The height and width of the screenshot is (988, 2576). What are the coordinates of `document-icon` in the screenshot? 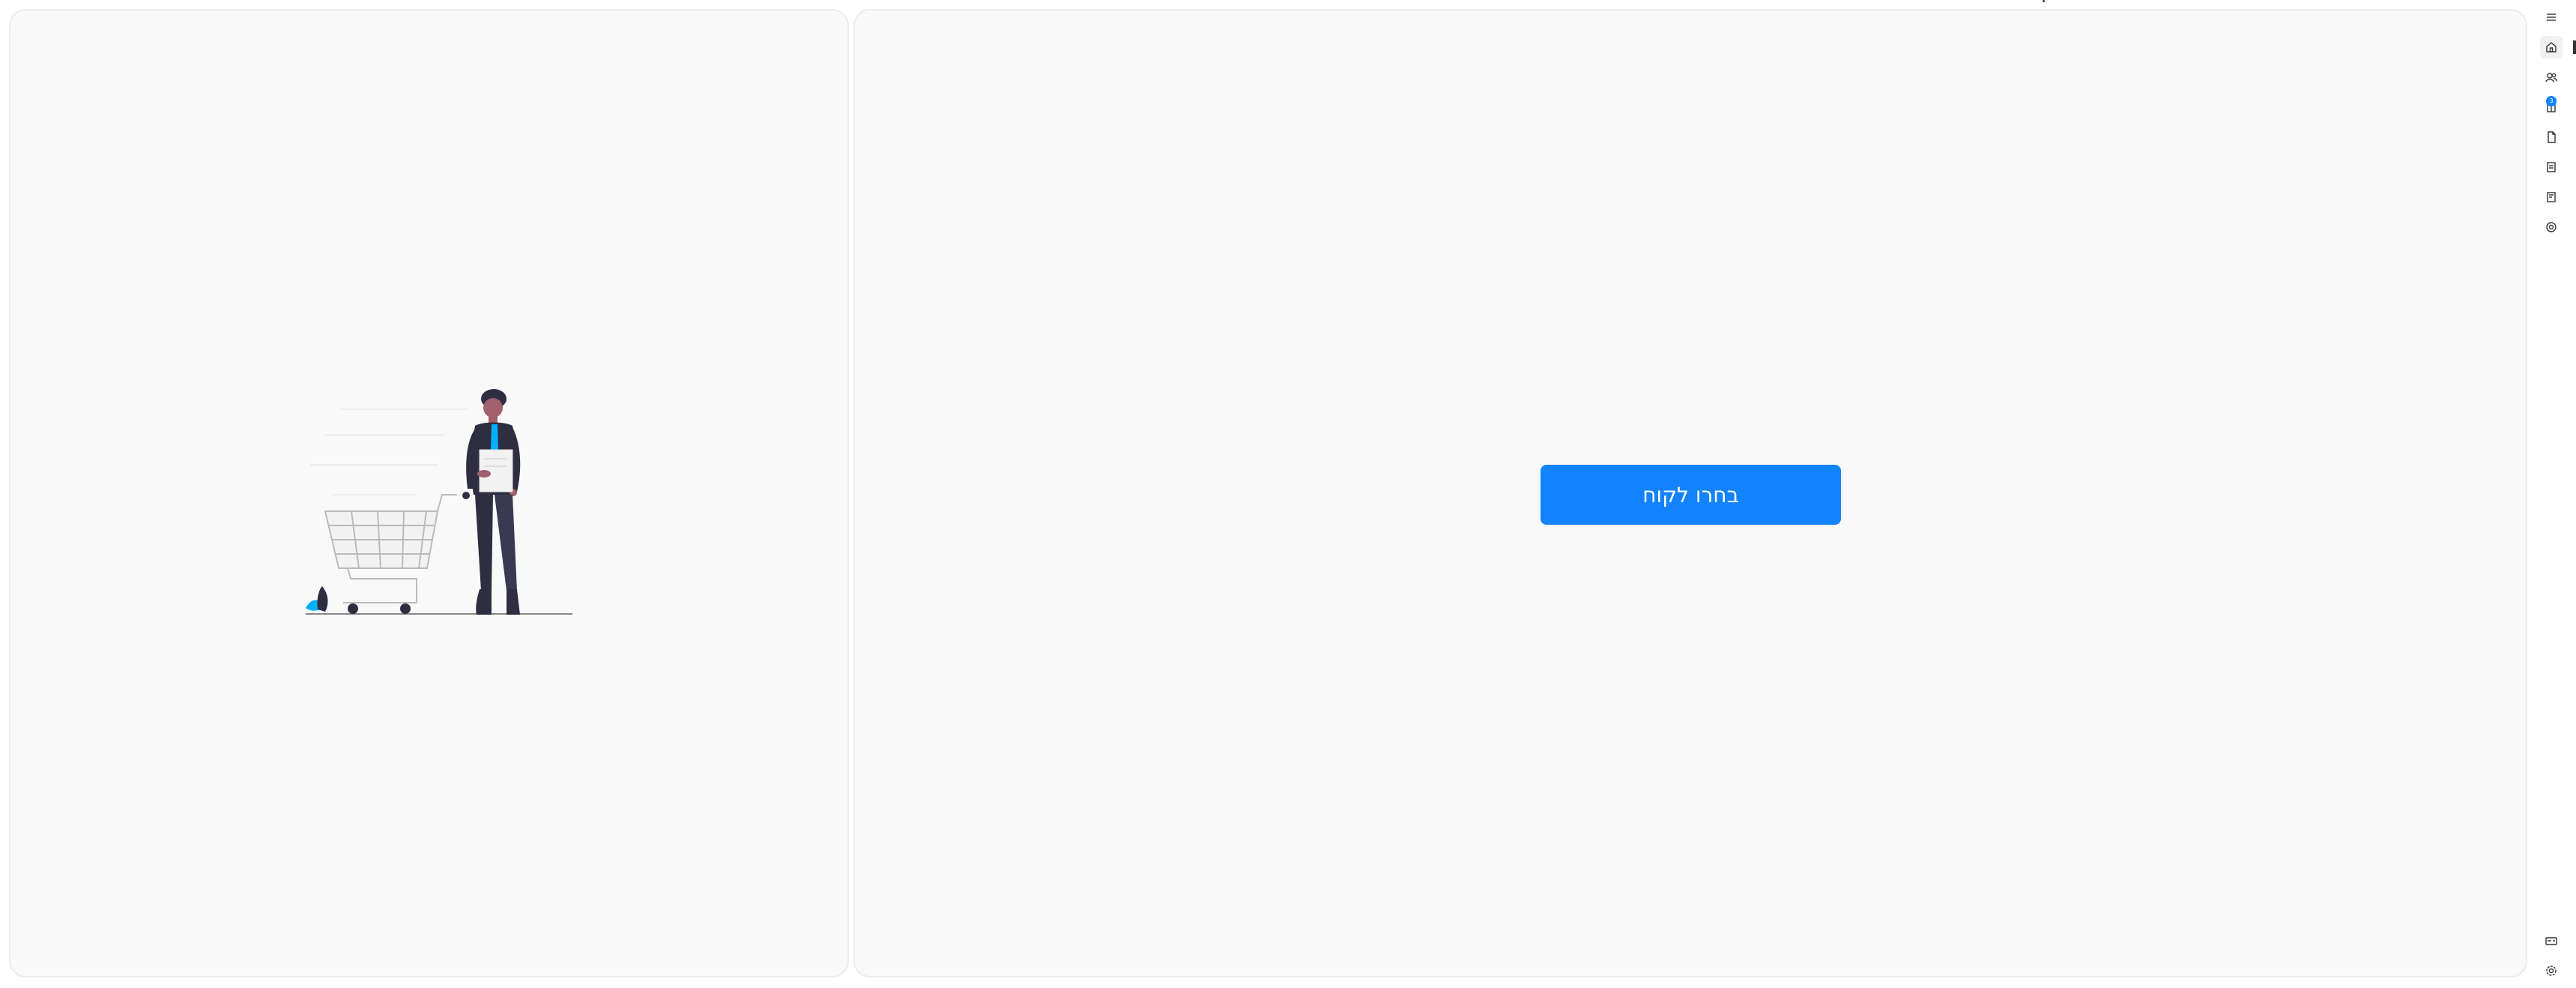 It's located at (2552, 137).